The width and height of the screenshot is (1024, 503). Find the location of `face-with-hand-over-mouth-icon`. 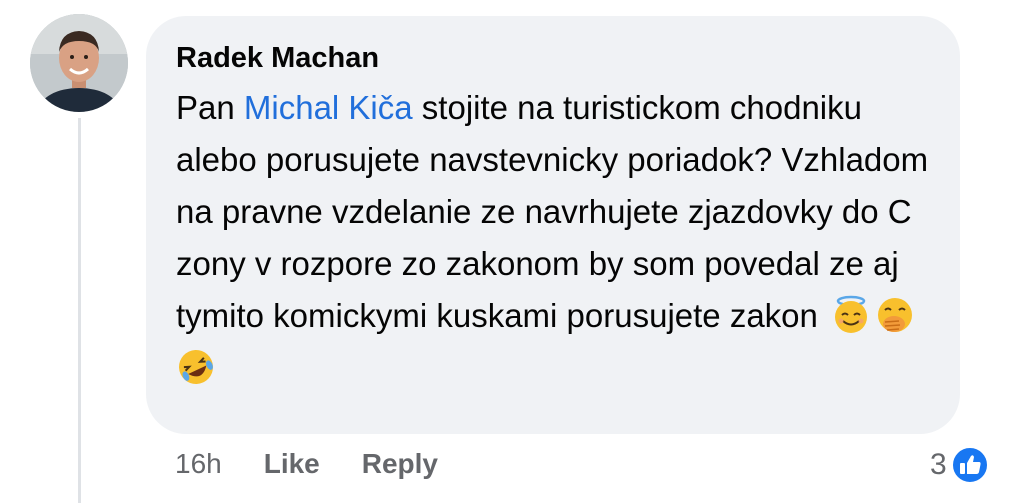

face-with-hand-over-mouth-icon is located at coordinates (895, 315).